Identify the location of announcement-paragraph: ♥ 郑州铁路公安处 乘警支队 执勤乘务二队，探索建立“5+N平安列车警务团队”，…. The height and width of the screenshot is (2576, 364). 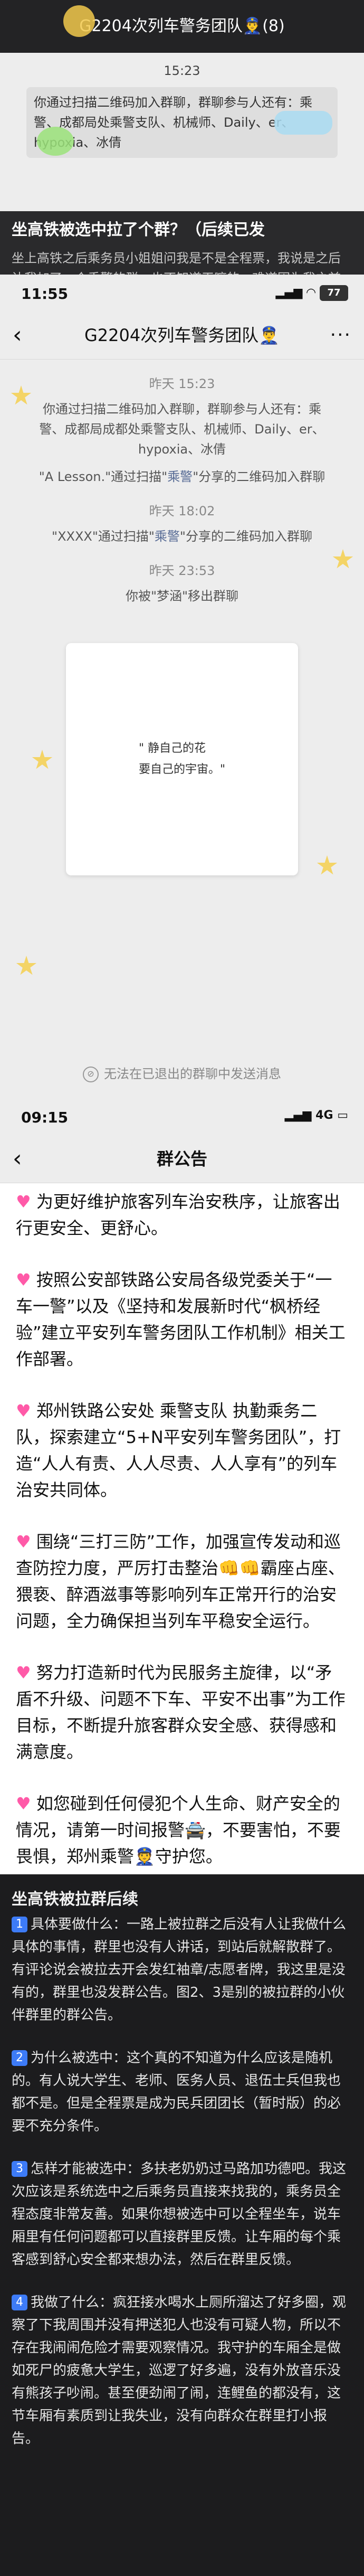
(182, 1450).